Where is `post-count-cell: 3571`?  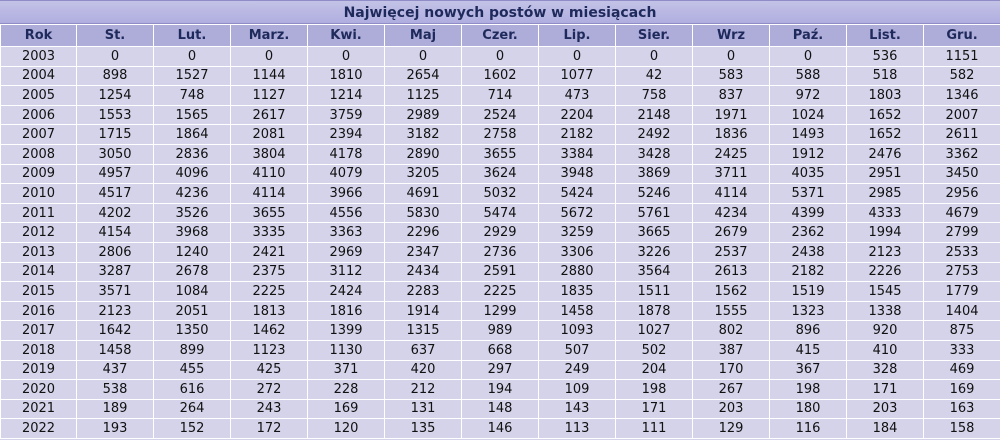
post-count-cell: 3571 is located at coordinates (115, 291).